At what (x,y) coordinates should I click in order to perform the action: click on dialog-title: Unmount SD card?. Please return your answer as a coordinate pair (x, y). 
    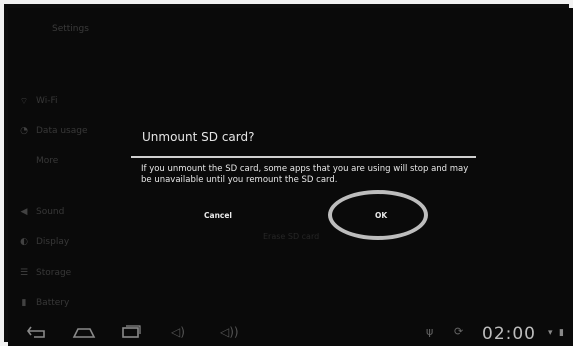
    Looking at the image, I should click on (198, 137).